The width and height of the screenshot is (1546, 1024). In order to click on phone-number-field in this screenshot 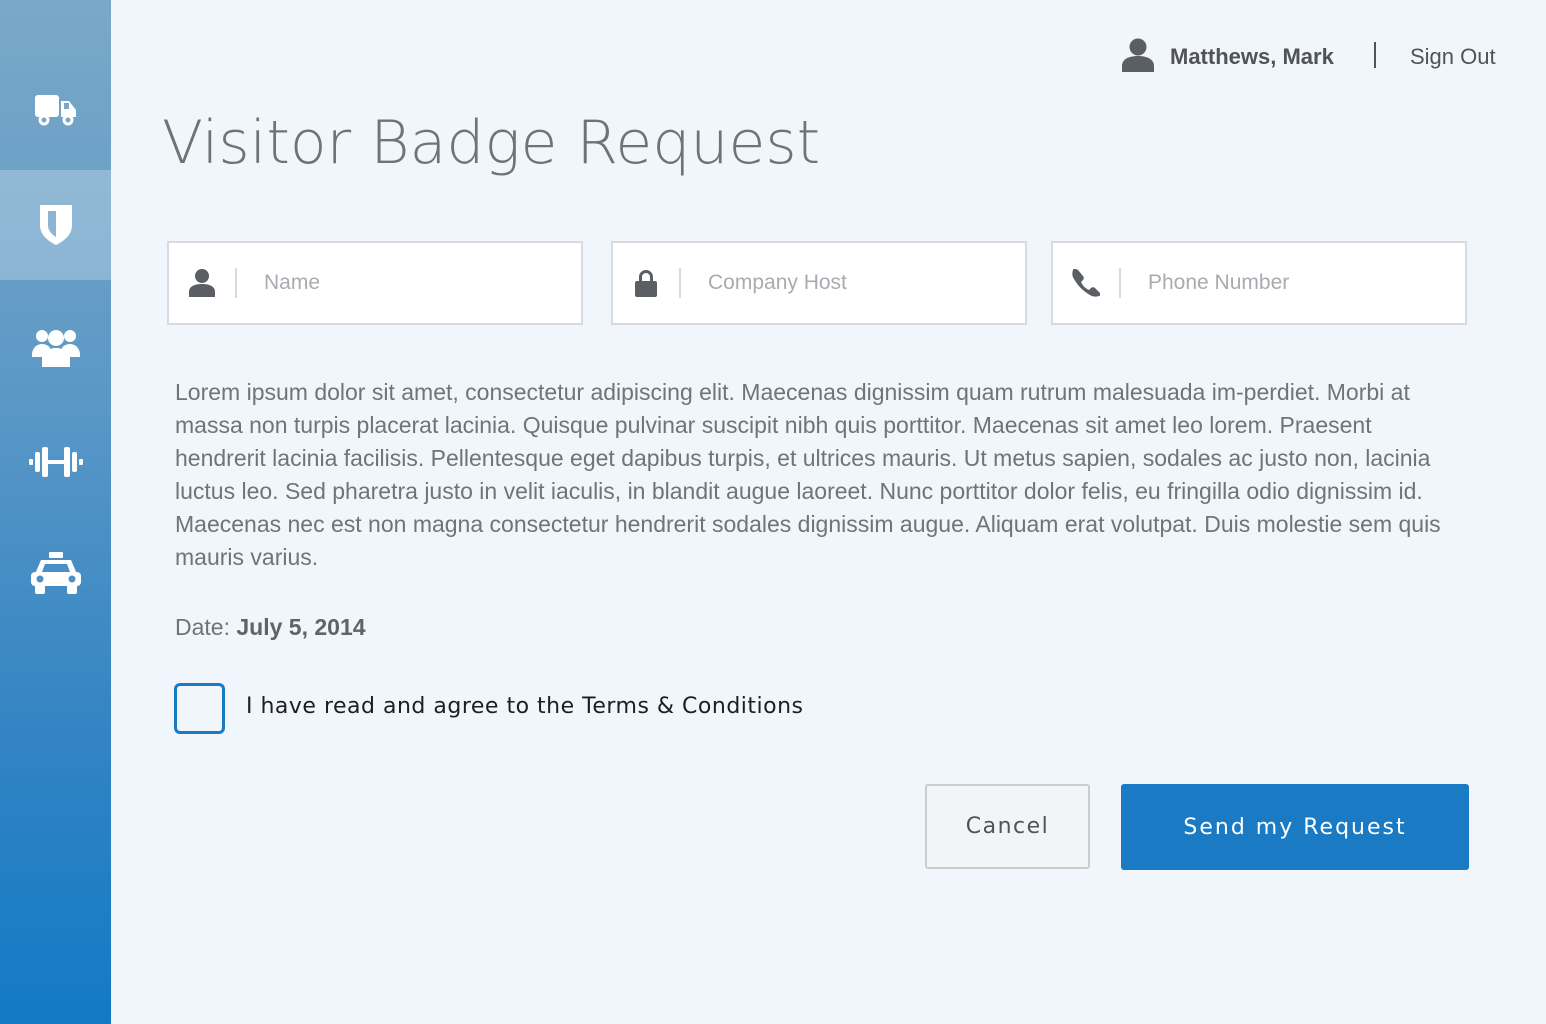, I will do `click(1259, 283)`.